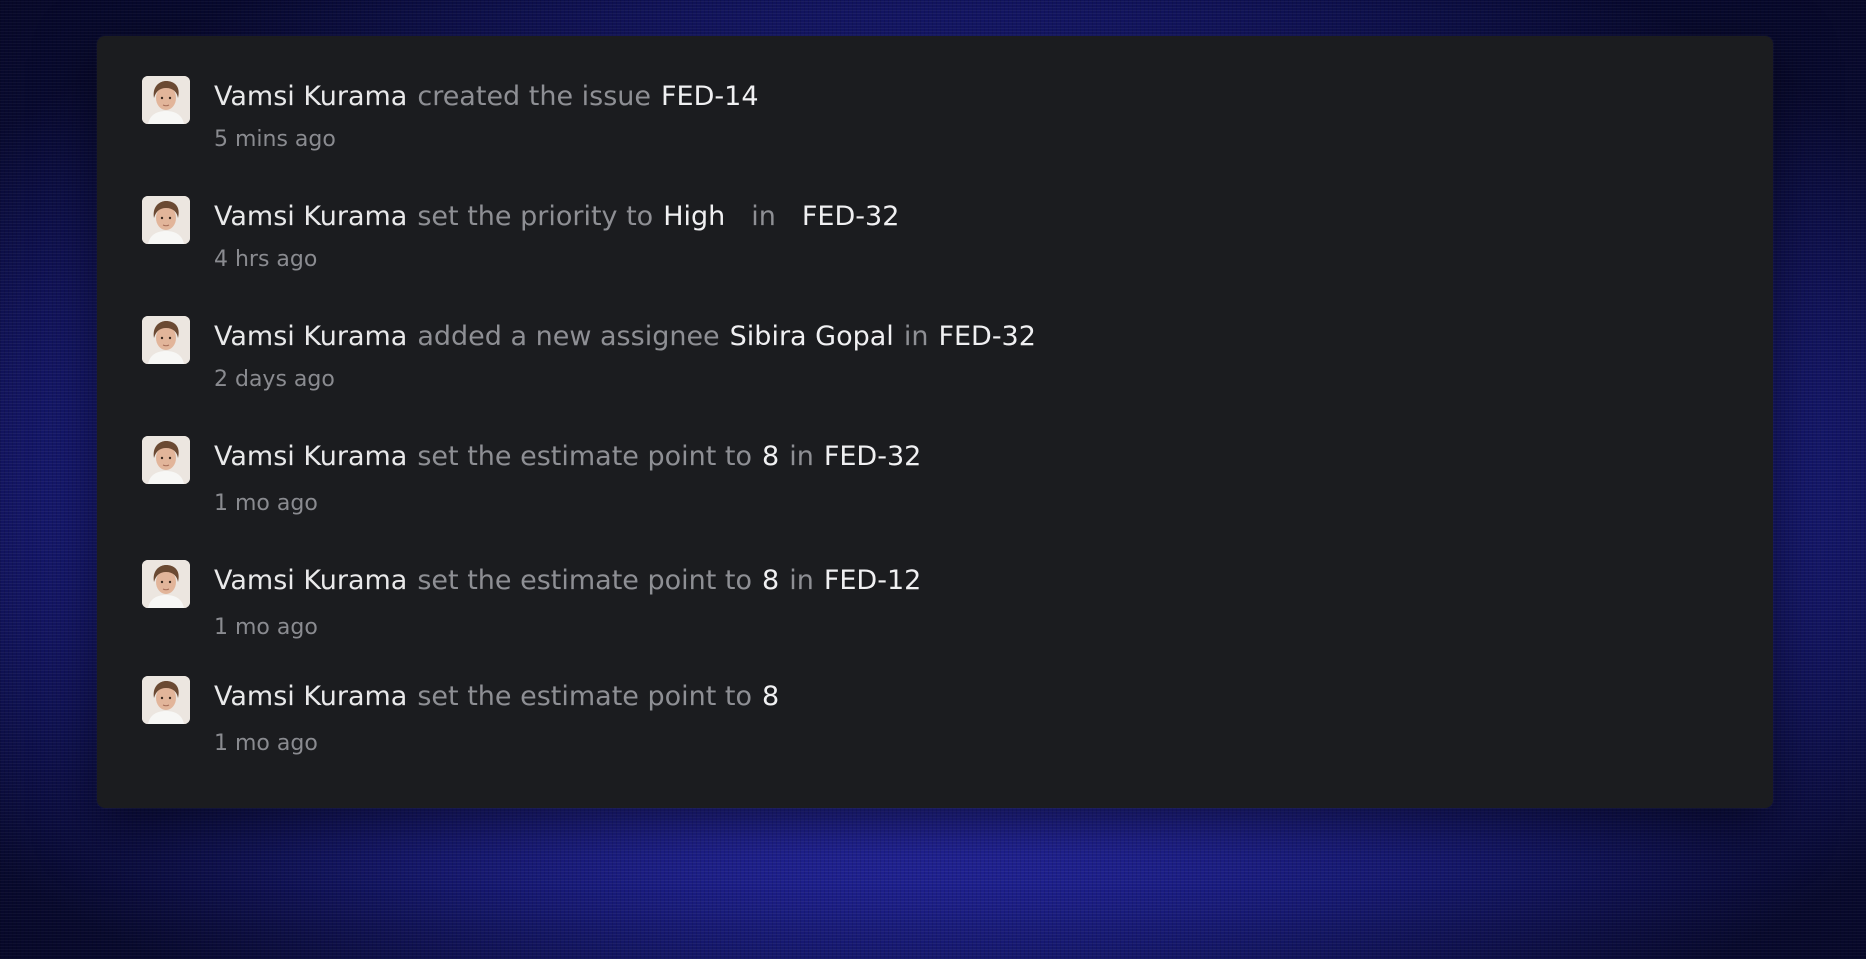  Describe the element at coordinates (568, 336) in the screenshot. I see `activity-verb: added a new assignee` at that location.